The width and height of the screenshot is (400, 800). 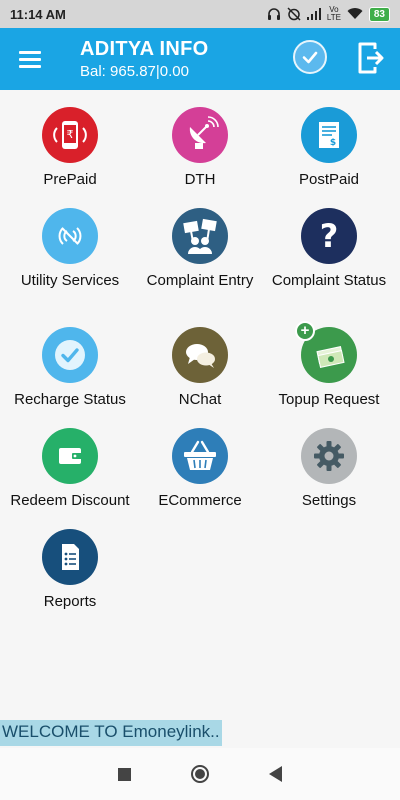 What do you see at coordinates (329, 399) in the screenshot?
I see `grid-item-label: Topup Request` at bounding box center [329, 399].